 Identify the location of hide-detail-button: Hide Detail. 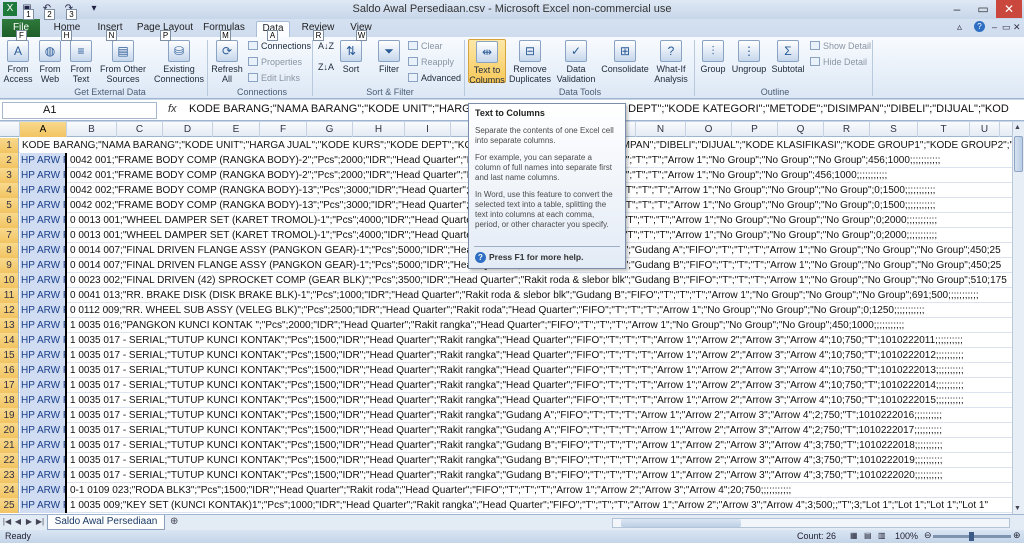
(838, 62).